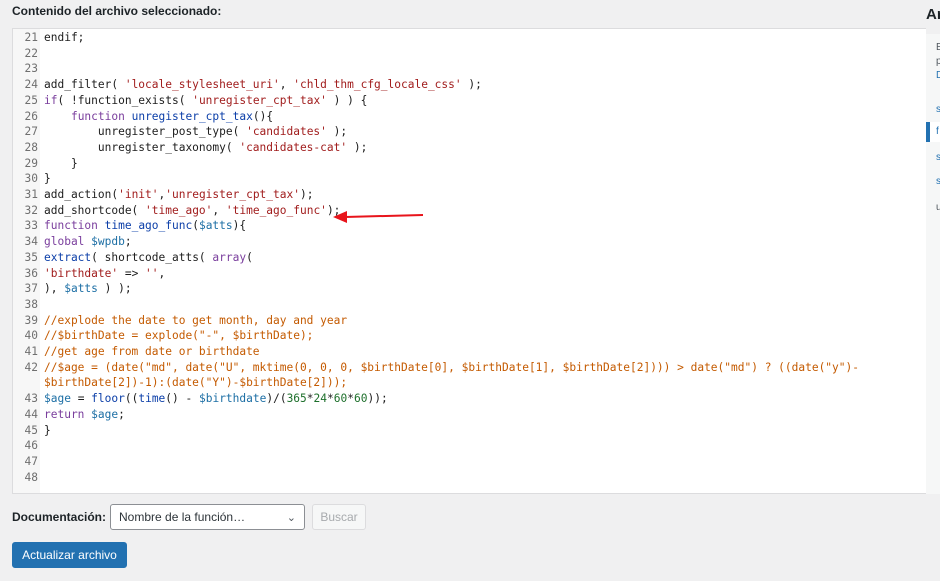 This screenshot has height=581, width=940. I want to click on line-number: 42, so click(31, 367).